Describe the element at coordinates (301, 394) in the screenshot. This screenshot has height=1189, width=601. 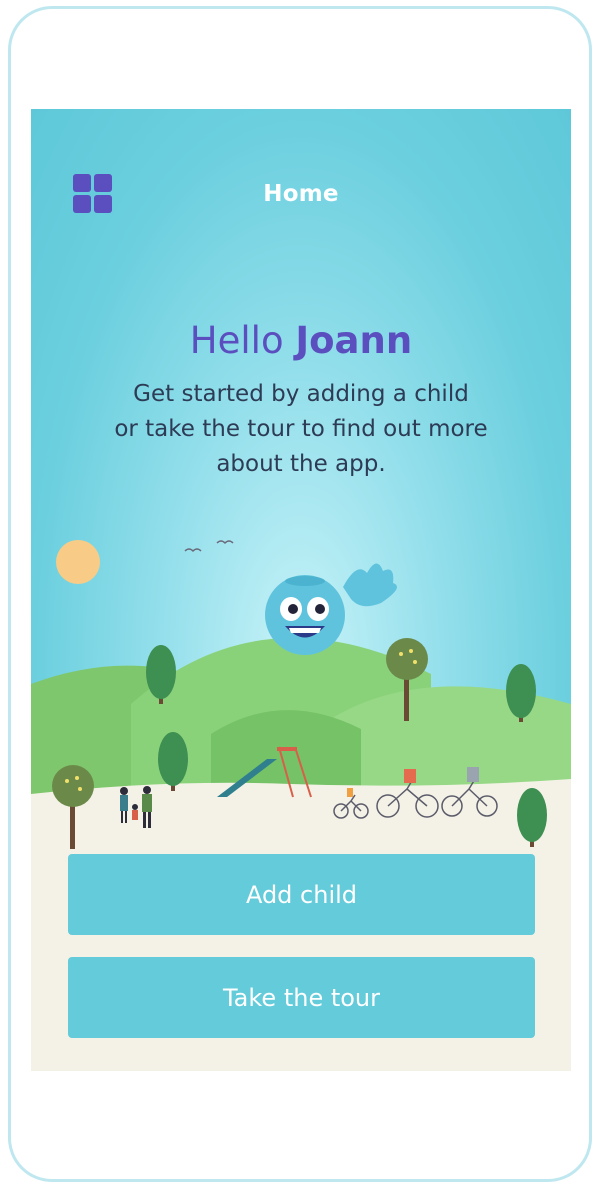
I see `intro-line-1: Get started by adding a child` at that location.